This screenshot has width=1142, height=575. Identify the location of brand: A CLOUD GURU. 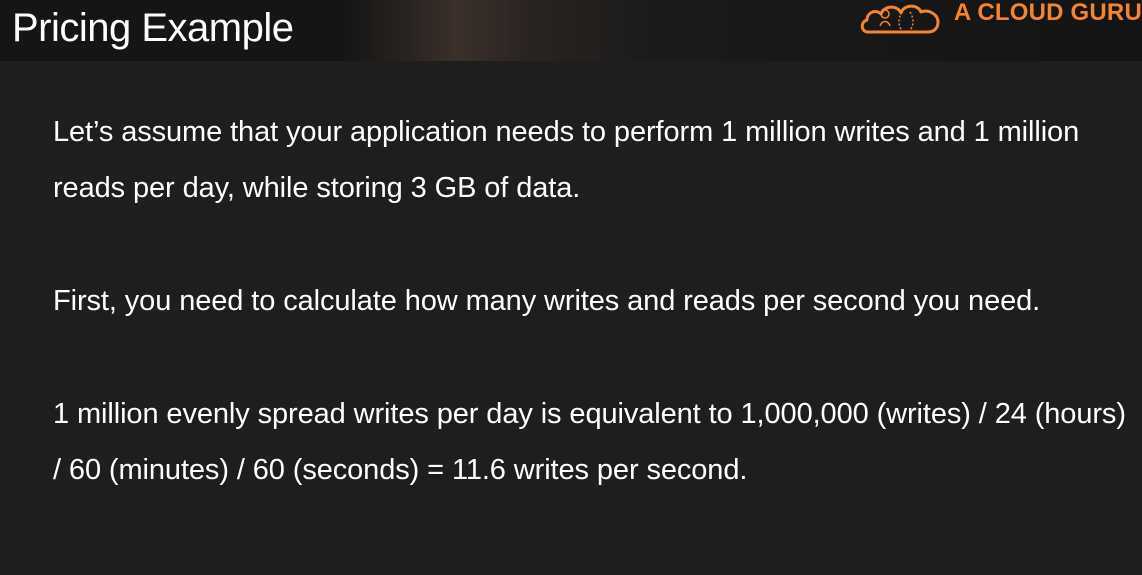
(1000, 18).